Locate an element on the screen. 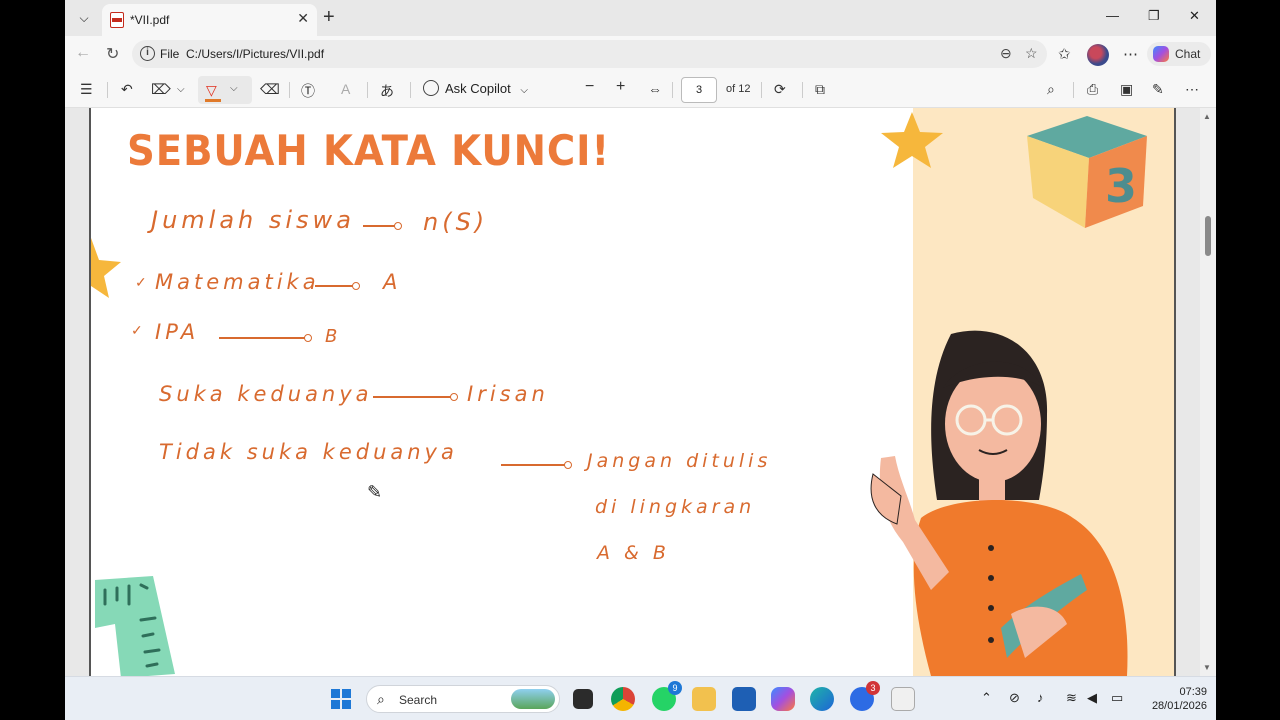  whatsapp-icon: 9 is located at coordinates (667, 696).